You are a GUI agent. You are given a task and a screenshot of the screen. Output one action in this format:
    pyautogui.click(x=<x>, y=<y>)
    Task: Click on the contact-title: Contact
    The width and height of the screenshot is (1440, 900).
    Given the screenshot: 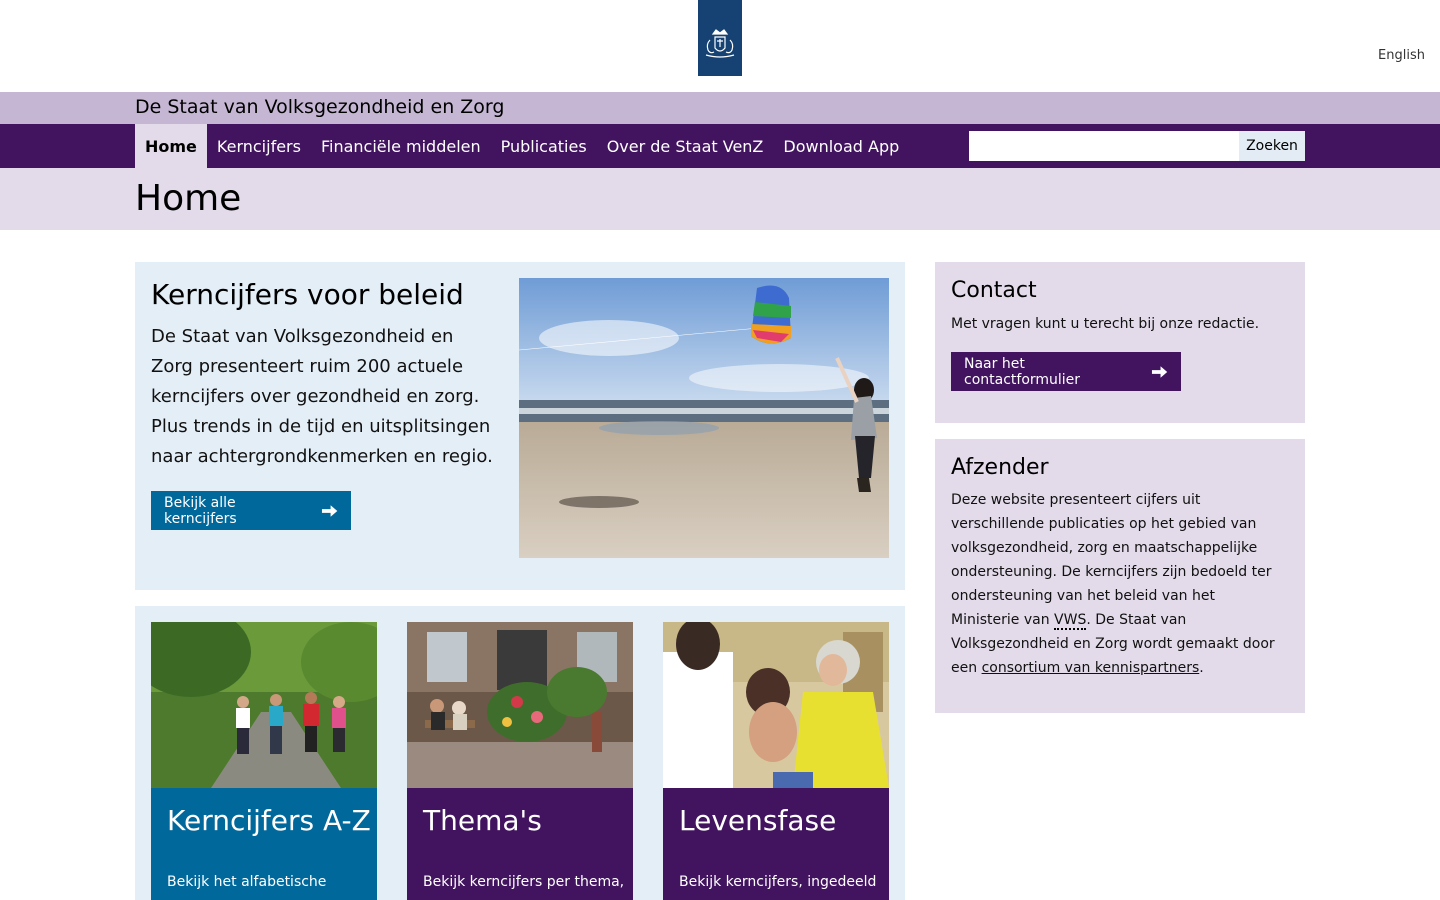 What is the action you would take?
    pyautogui.click(x=994, y=290)
    